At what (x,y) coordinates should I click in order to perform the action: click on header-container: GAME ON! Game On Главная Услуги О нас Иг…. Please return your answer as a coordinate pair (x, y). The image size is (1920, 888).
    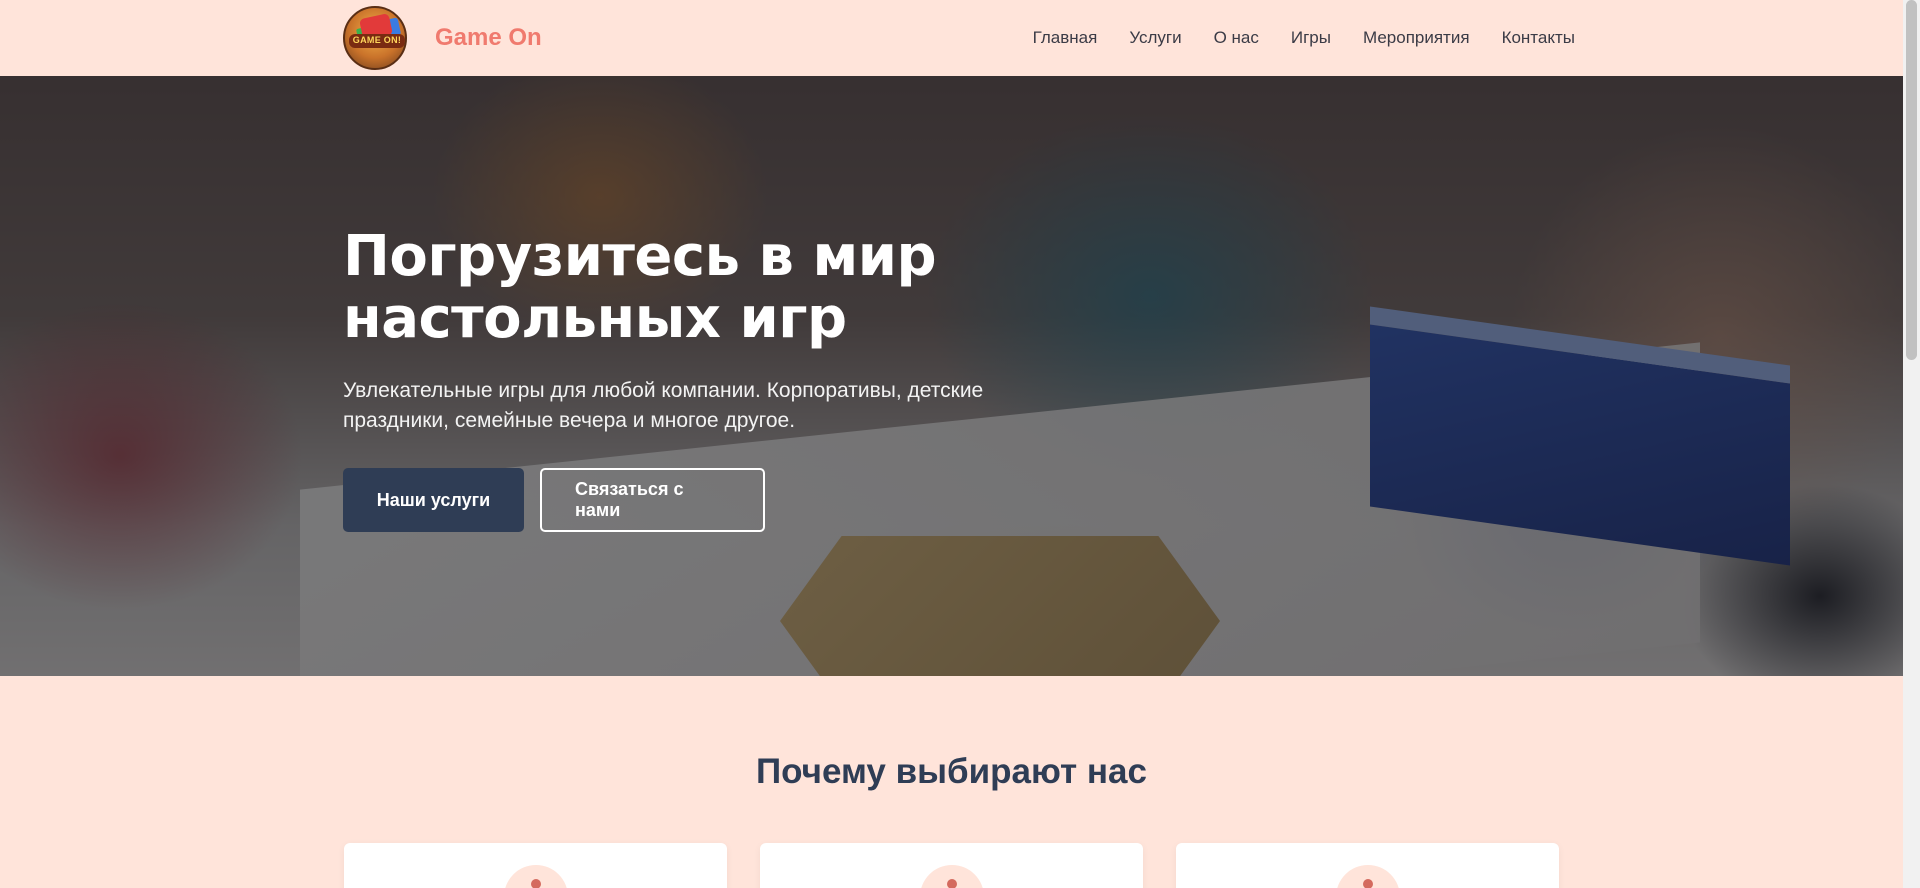
    Looking at the image, I should click on (959, 38).